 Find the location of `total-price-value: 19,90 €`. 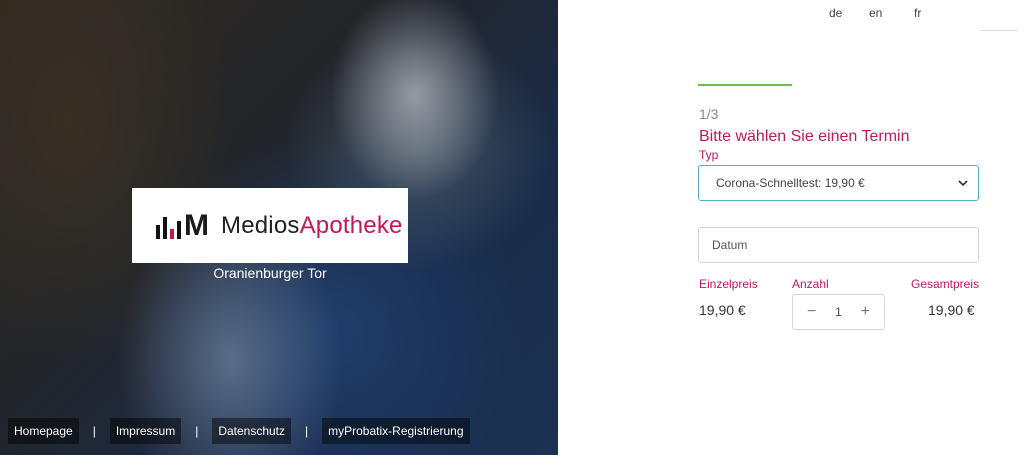

total-price-value: 19,90 € is located at coordinates (951, 310).